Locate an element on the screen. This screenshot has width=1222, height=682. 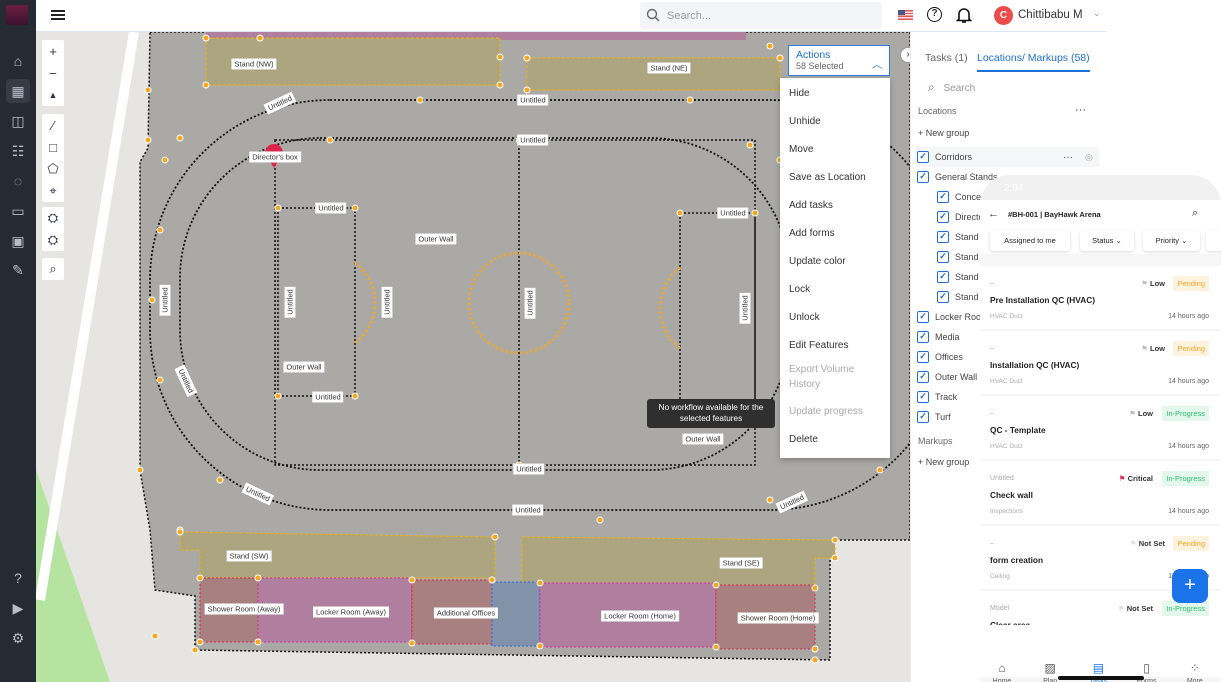
panel-search-input: ⌕ Search is located at coordinates (1013, 87).